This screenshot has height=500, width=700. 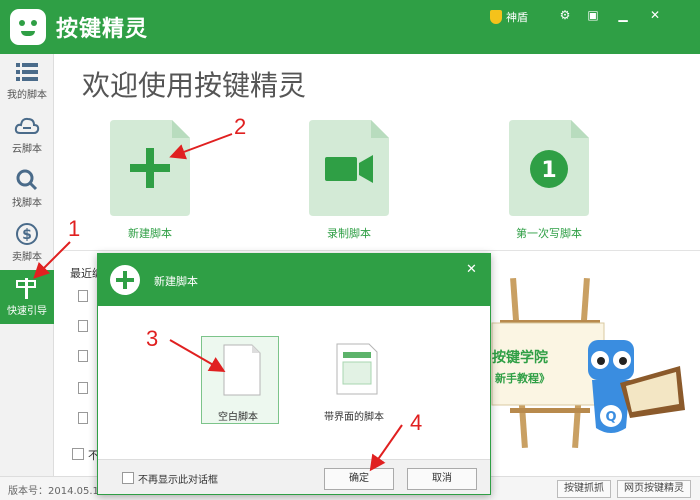 I want to click on annotation-number: 3, so click(x=152, y=338).